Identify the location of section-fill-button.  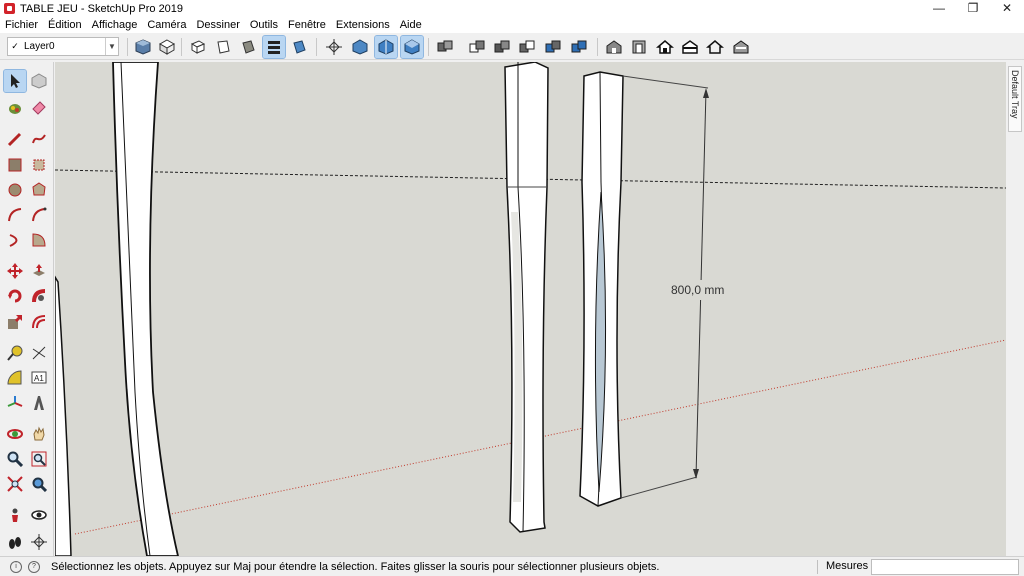
(412, 47).